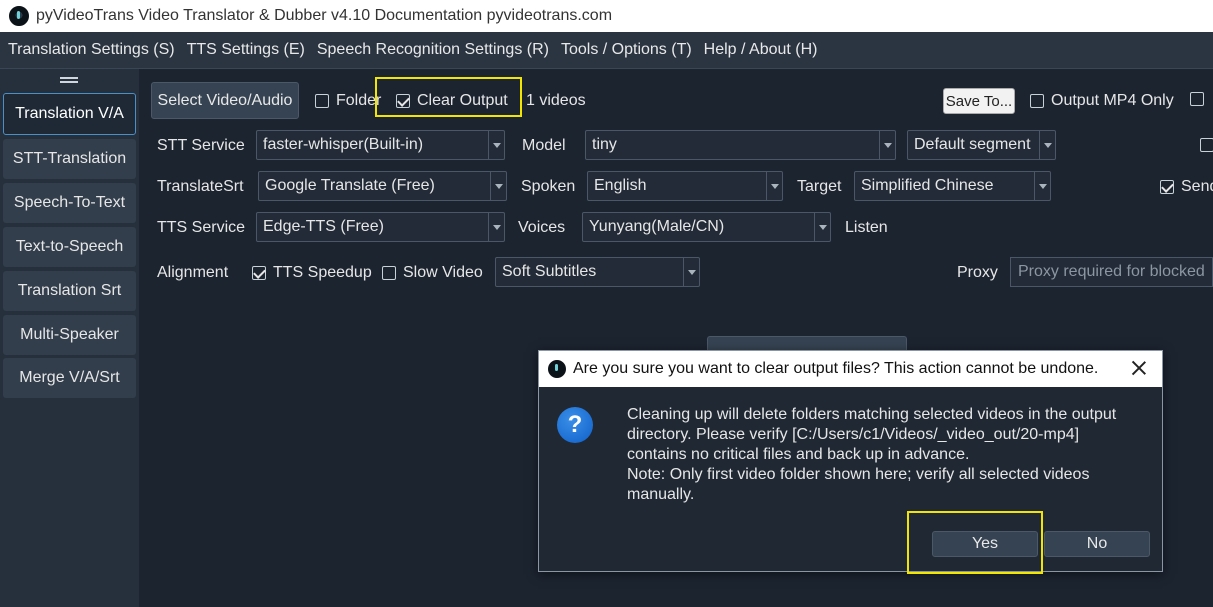 This screenshot has width=1213, height=607. I want to click on voices-value: Yunyang(Male/CN), so click(657, 226).